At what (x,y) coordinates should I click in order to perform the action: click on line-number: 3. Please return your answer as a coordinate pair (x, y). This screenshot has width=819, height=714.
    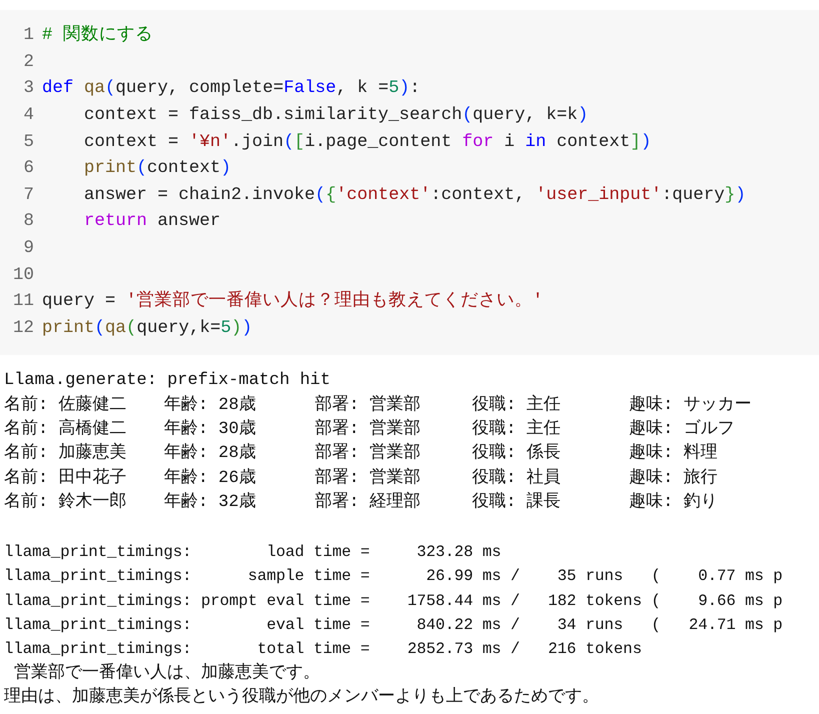
    Looking at the image, I should click on (28, 88).